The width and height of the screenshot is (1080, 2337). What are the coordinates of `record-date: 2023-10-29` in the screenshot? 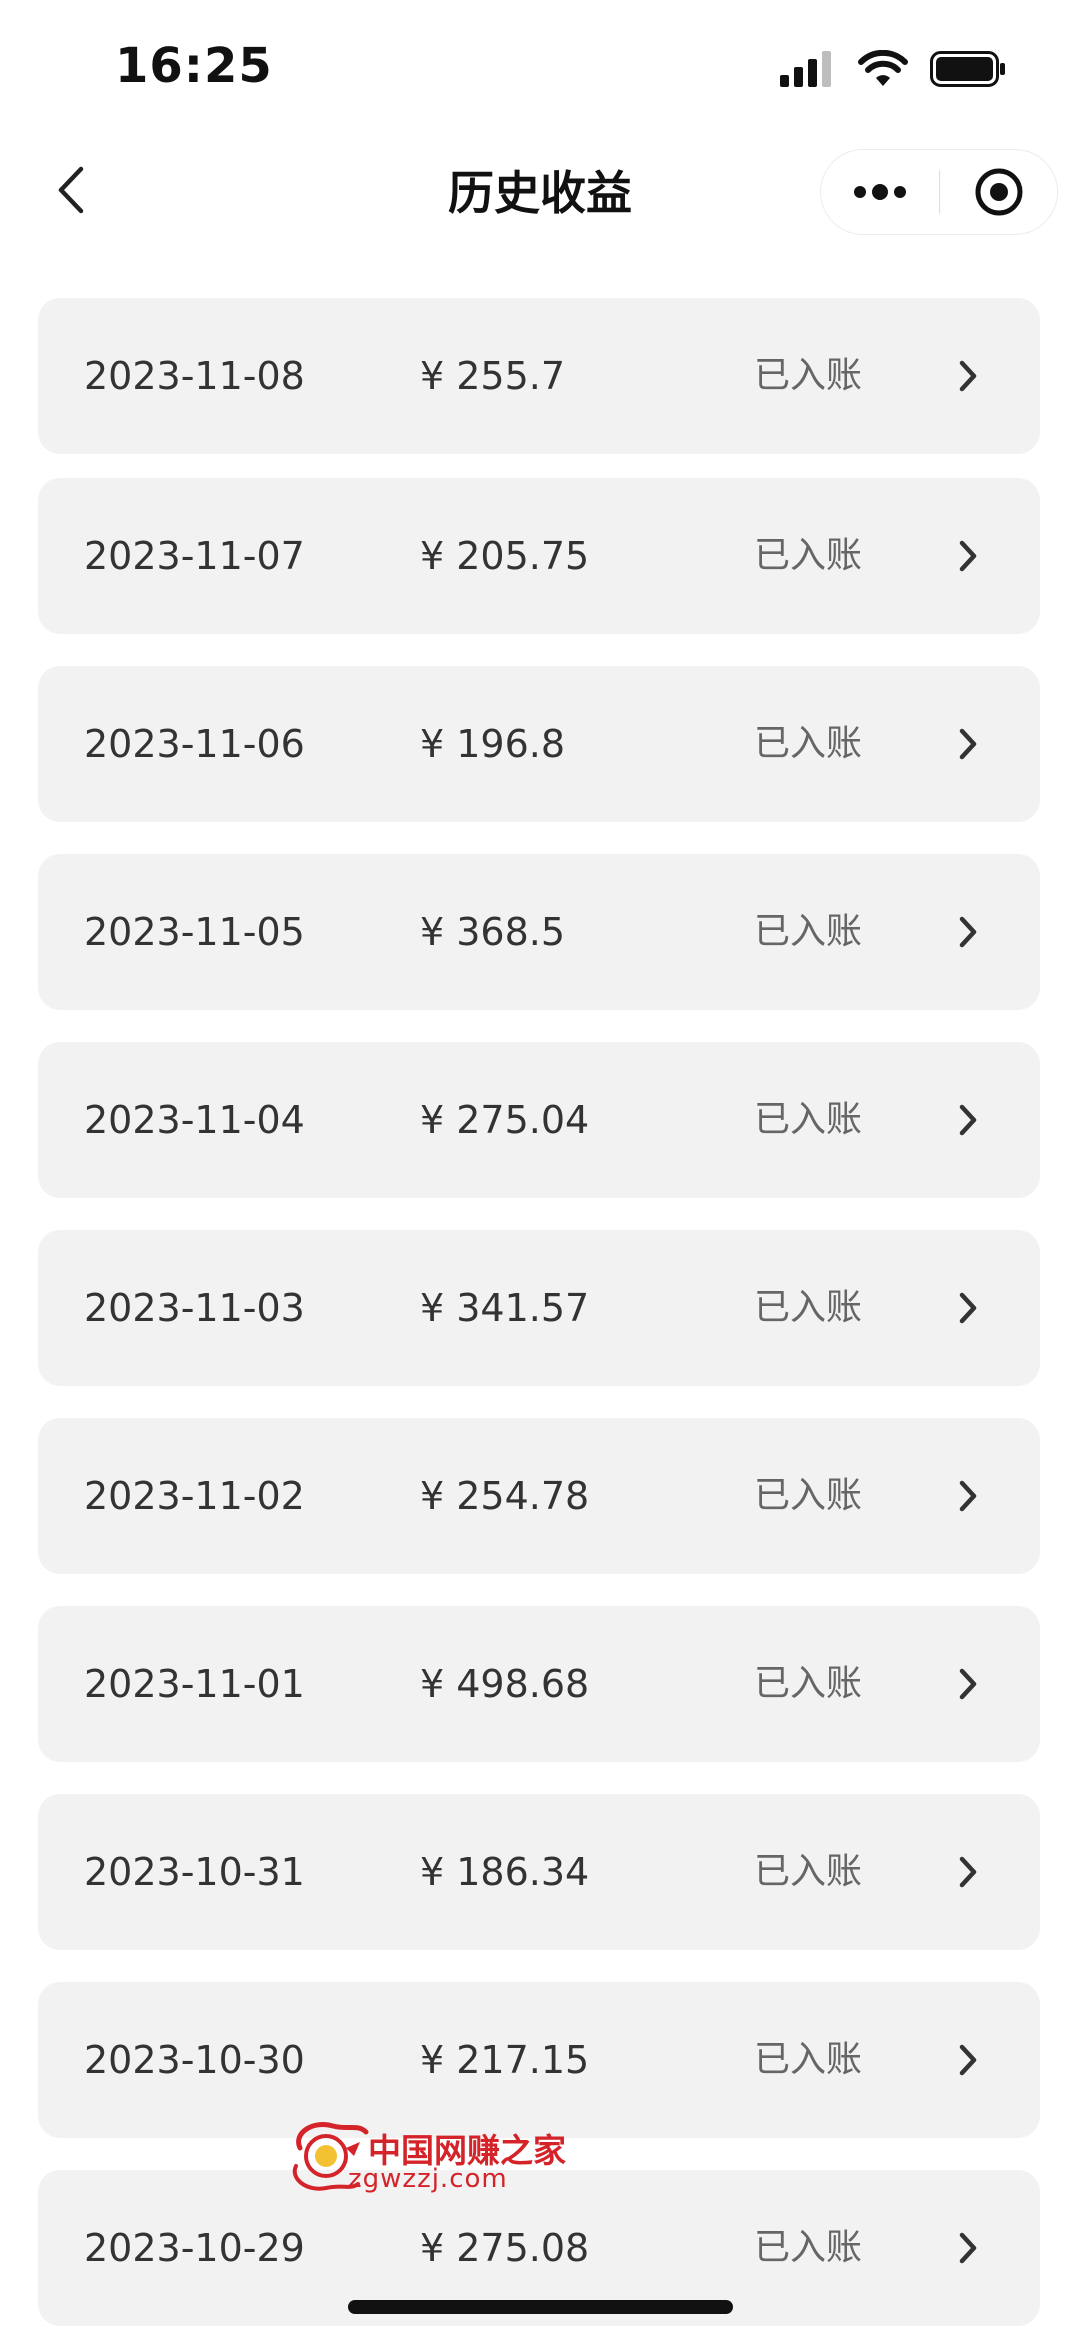 It's located at (194, 2248).